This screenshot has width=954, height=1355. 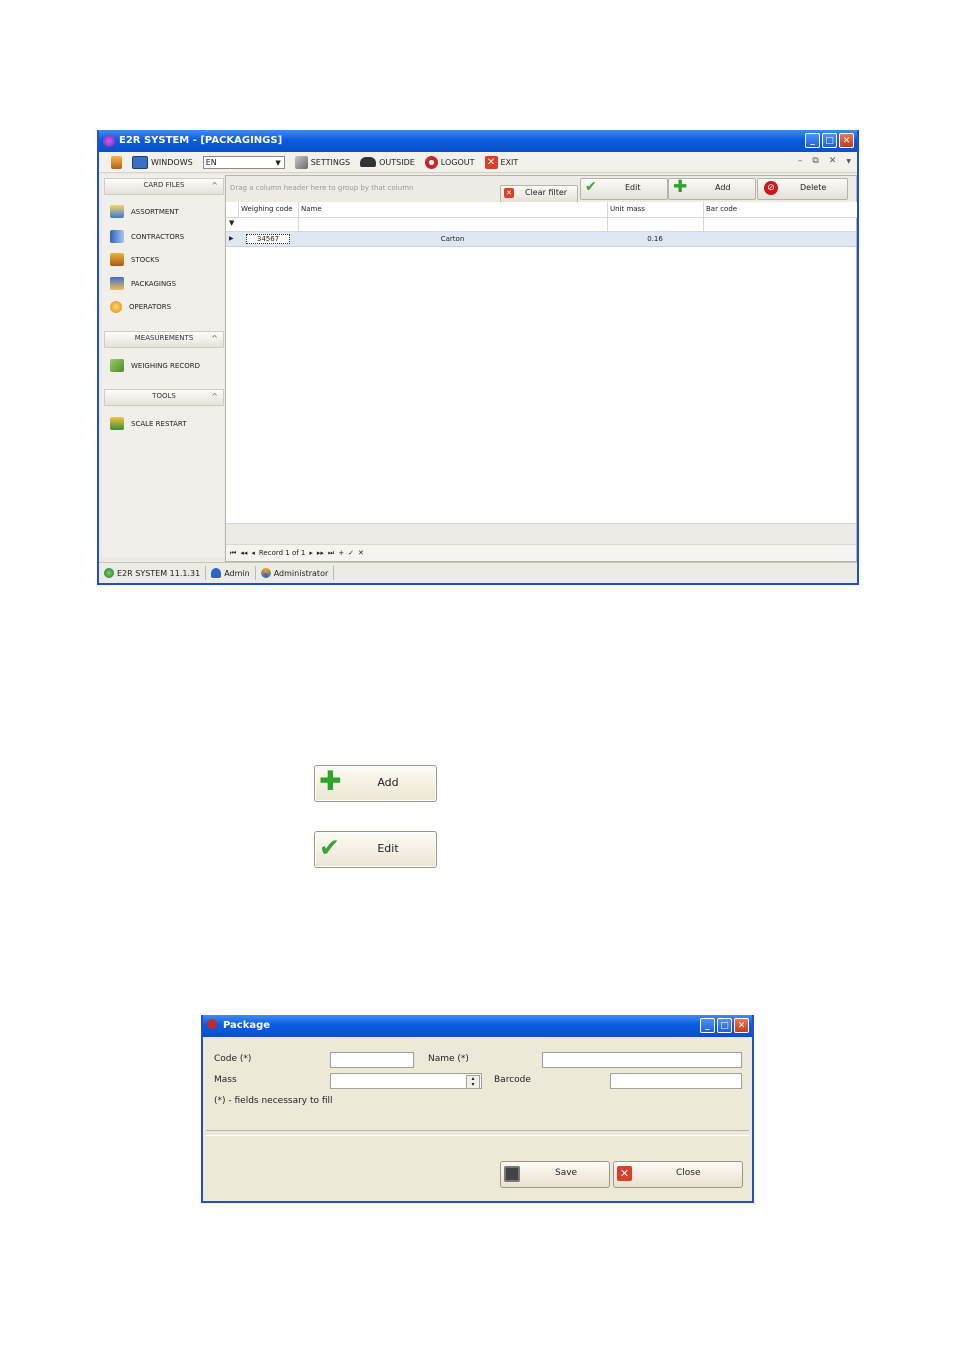 I want to click on save-button: Save, so click(x=555, y=1174).